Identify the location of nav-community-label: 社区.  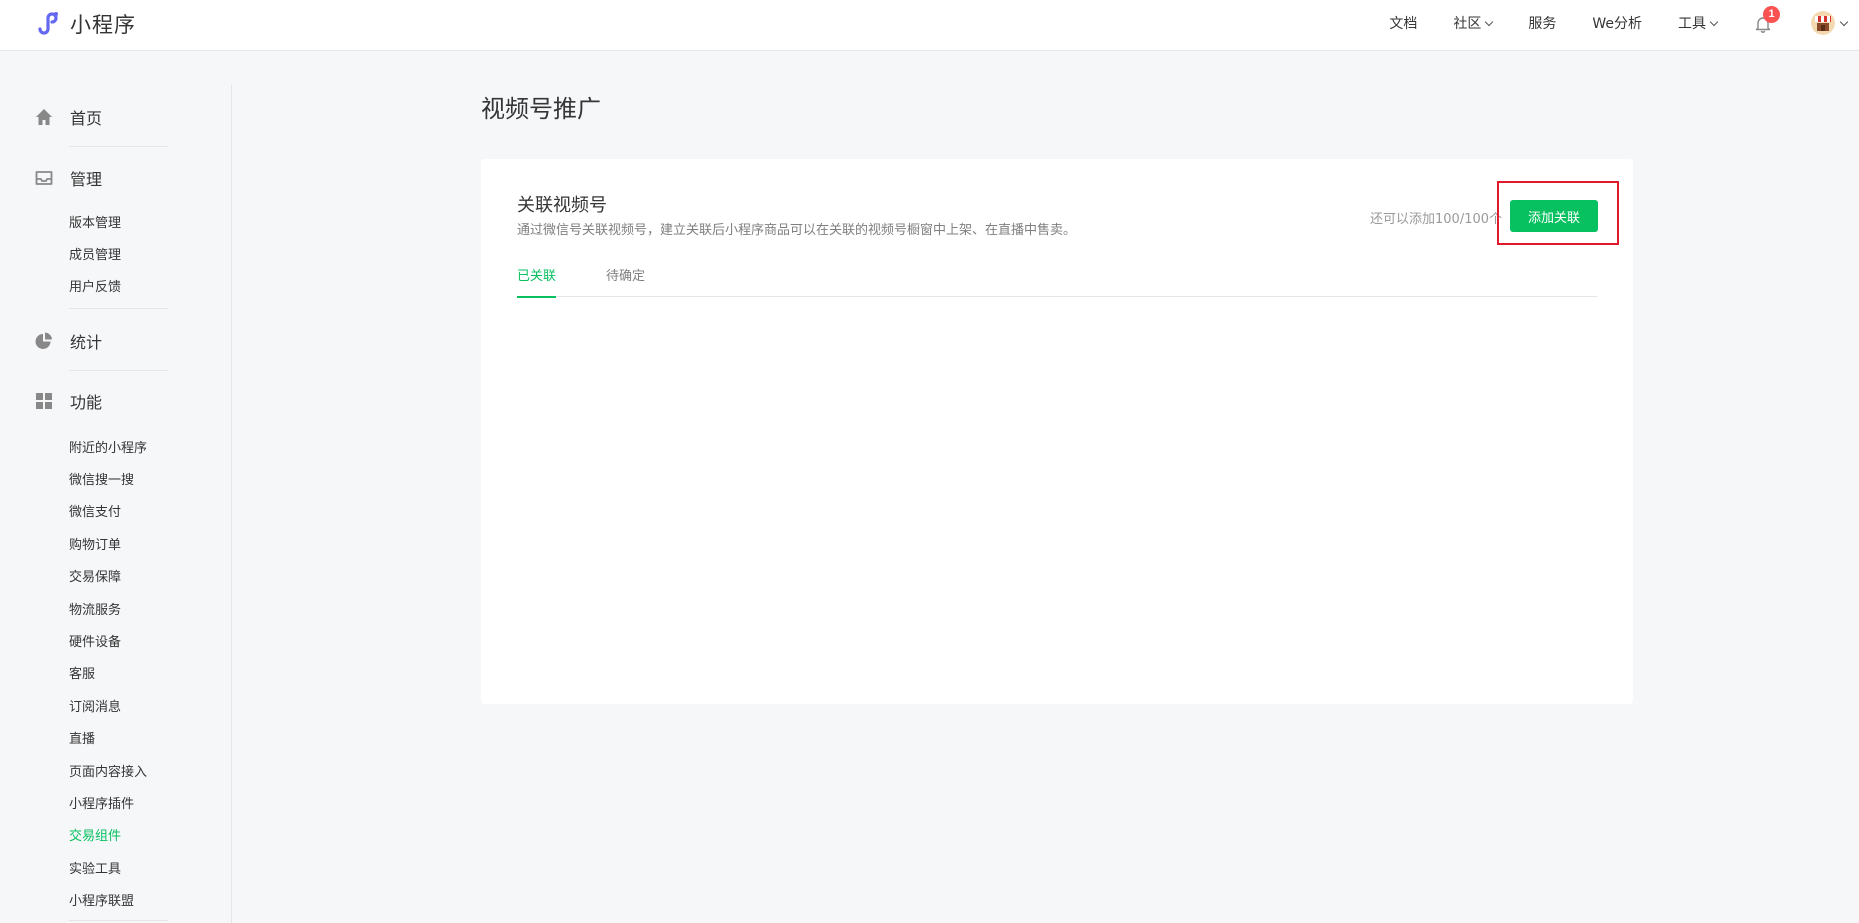
(1467, 24).